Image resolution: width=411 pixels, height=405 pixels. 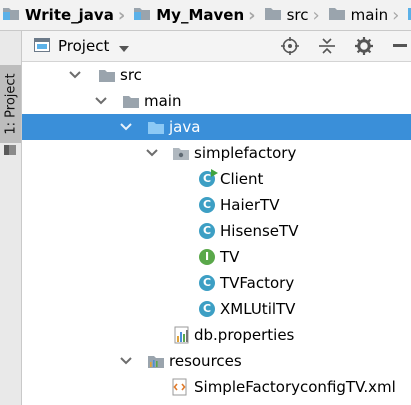 I want to click on tree-label: Client, so click(x=242, y=179).